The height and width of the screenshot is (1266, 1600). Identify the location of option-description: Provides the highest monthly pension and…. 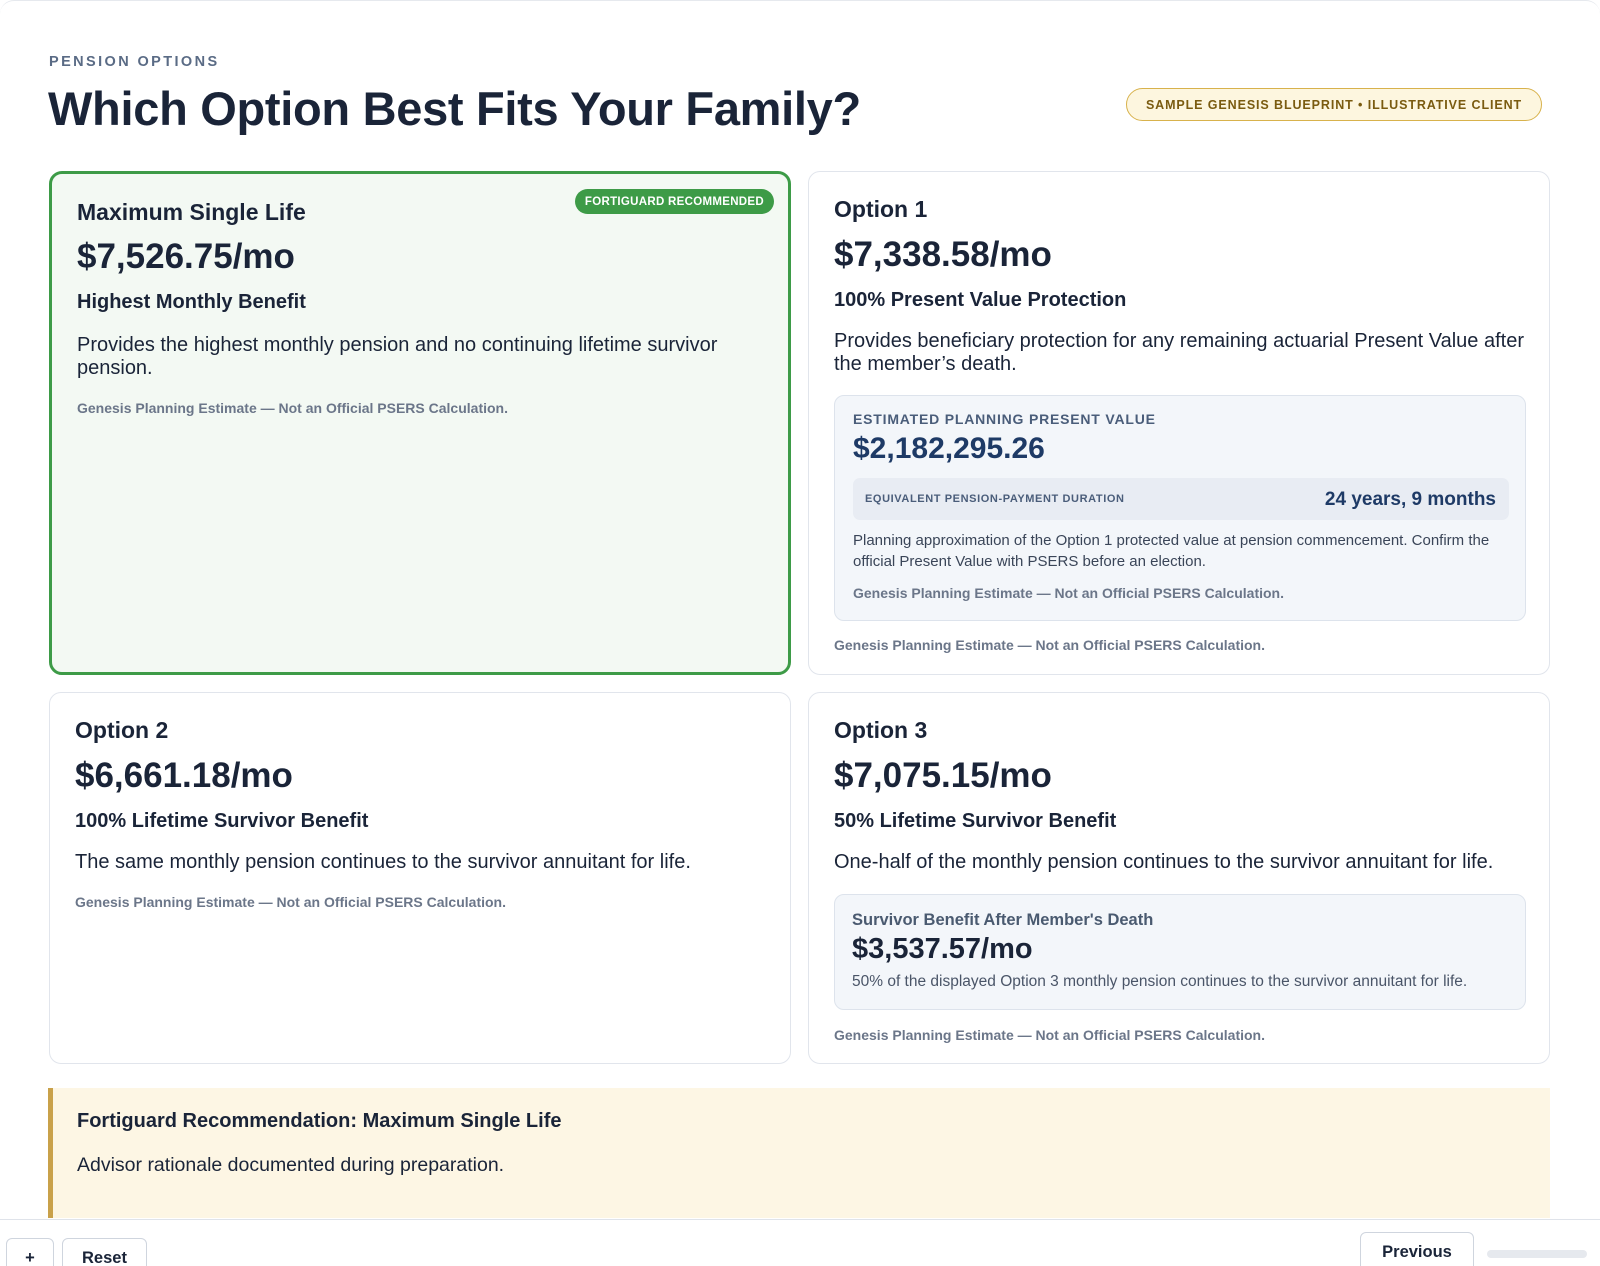
(397, 356).